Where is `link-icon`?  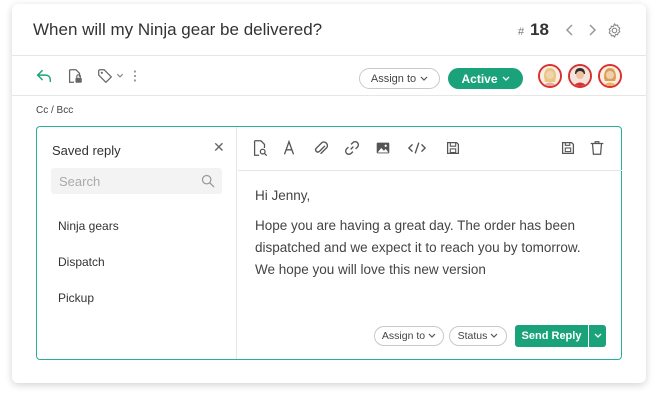 link-icon is located at coordinates (352, 148).